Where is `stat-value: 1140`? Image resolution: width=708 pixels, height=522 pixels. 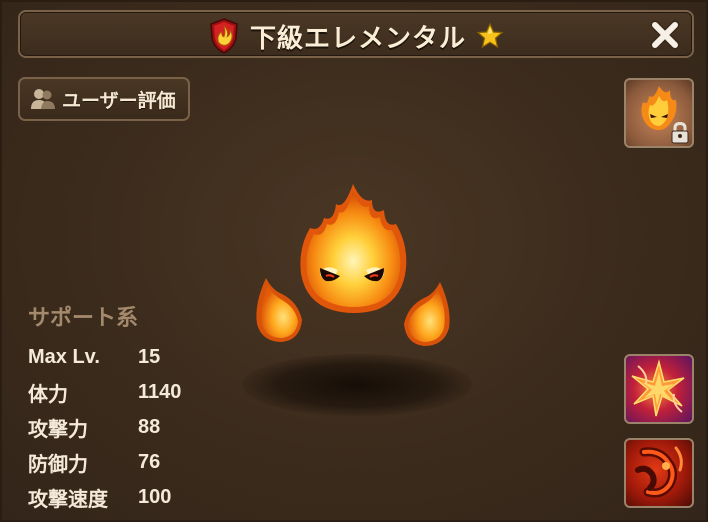 stat-value: 1140 is located at coordinates (160, 392).